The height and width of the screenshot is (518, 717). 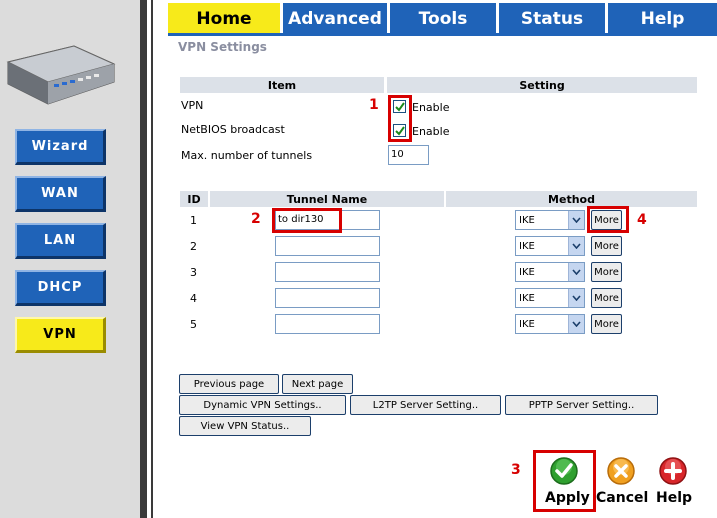 I want to click on table-header-tunnel-name: Tunnel Name, so click(x=327, y=199).